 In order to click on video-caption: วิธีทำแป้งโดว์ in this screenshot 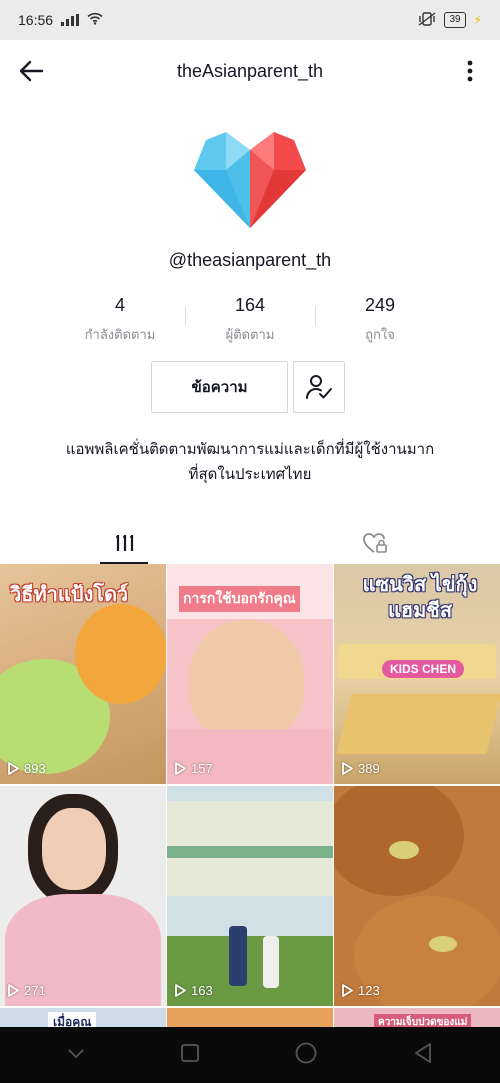, I will do `click(69, 595)`.